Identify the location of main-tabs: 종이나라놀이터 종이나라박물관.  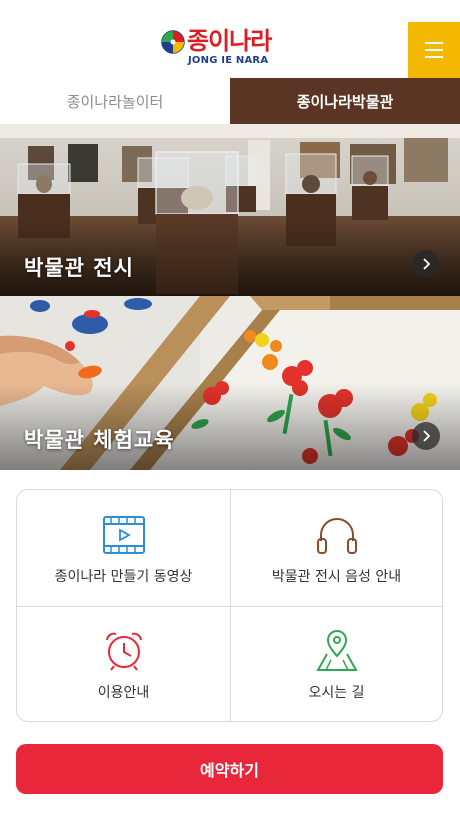
(230, 101).